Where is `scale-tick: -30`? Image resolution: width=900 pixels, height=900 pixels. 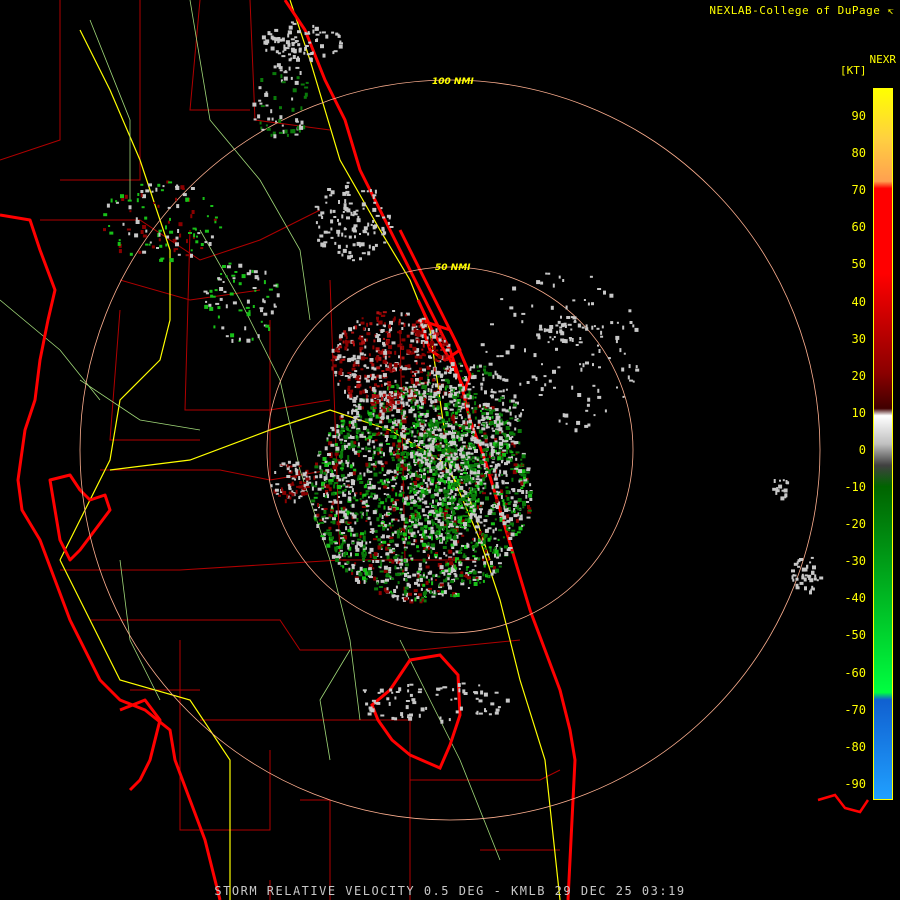
scale-tick: -30 is located at coordinates (855, 561).